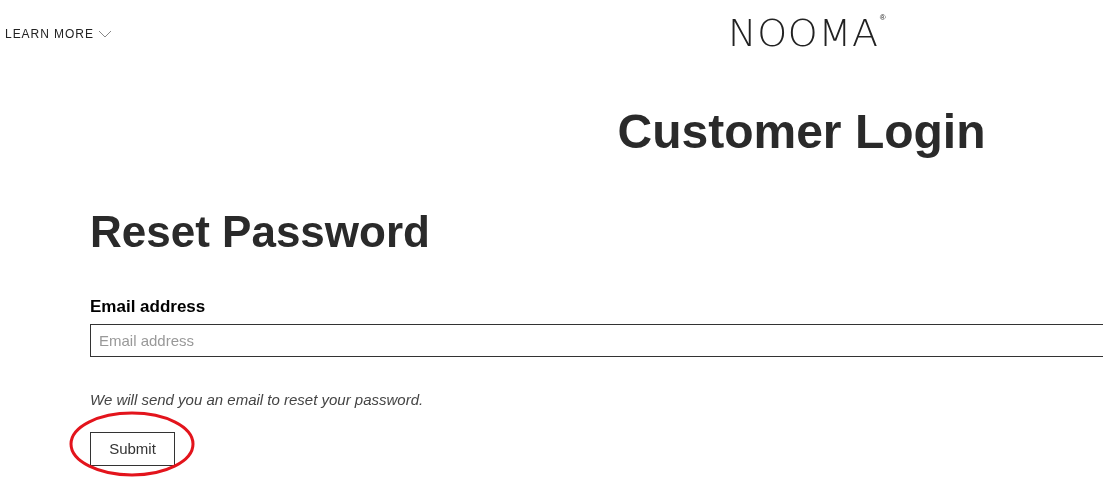 The image size is (1103, 485). I want to click on email-label: Email address, so click(148, 307).